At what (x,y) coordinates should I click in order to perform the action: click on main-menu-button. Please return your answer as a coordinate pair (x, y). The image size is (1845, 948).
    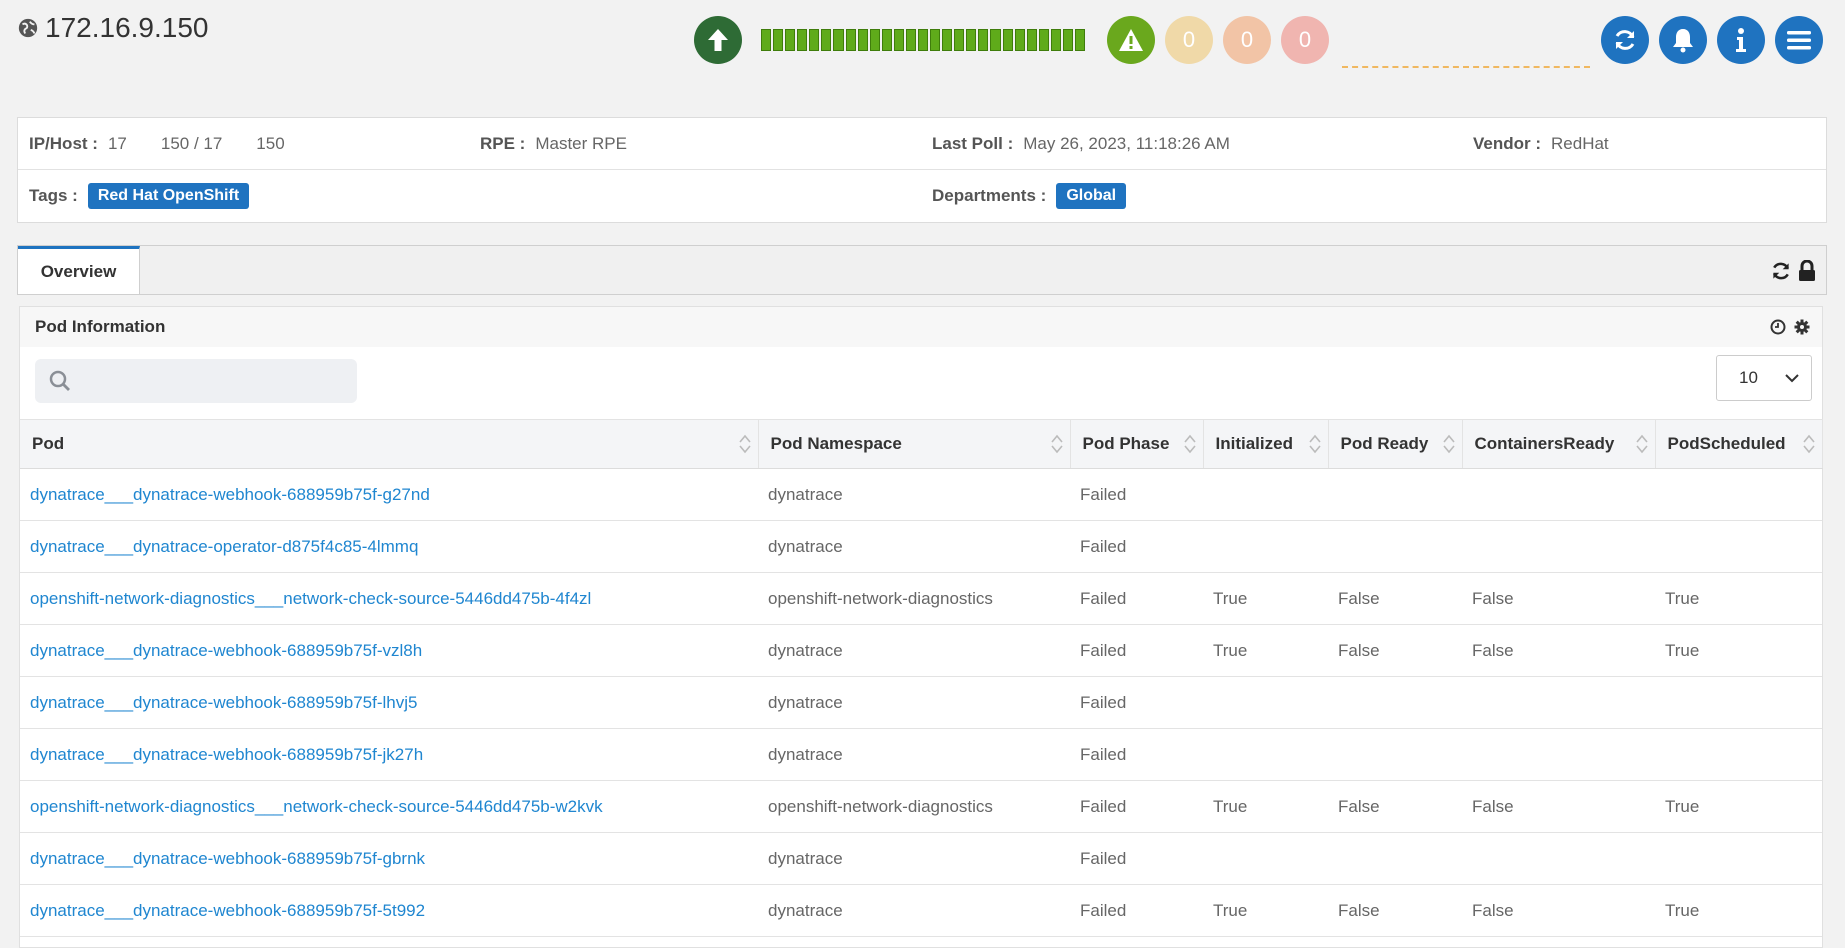
    Looking at the image, I should click on (1799, 40).